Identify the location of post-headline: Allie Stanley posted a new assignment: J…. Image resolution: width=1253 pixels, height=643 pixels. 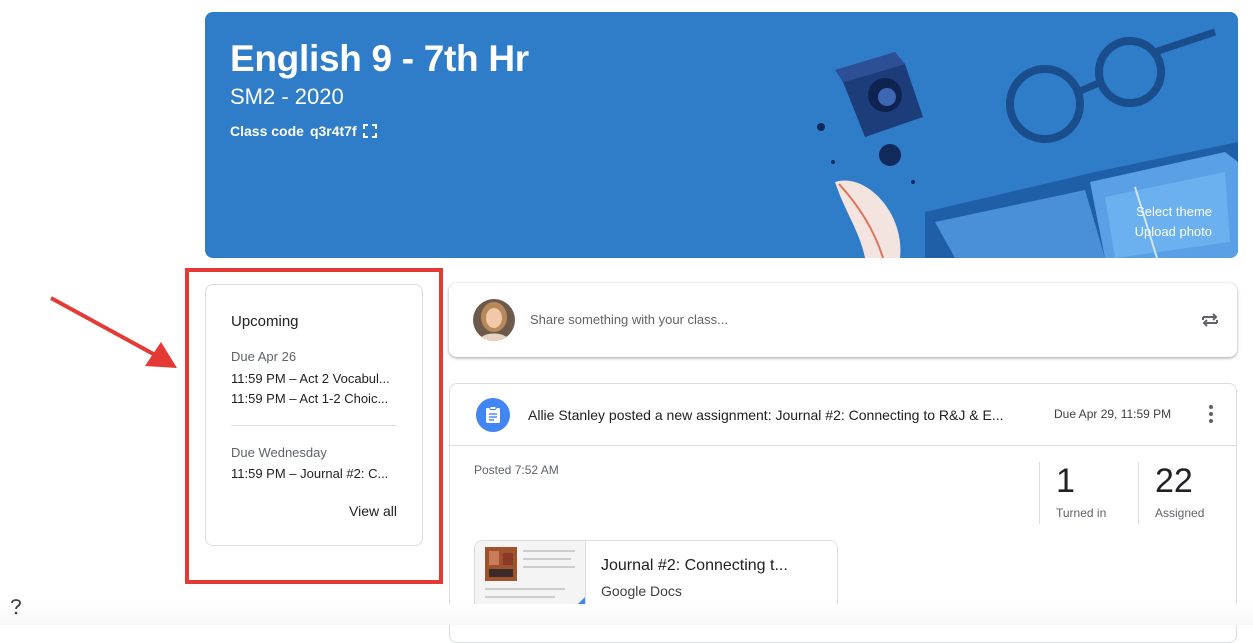
(790, 415).